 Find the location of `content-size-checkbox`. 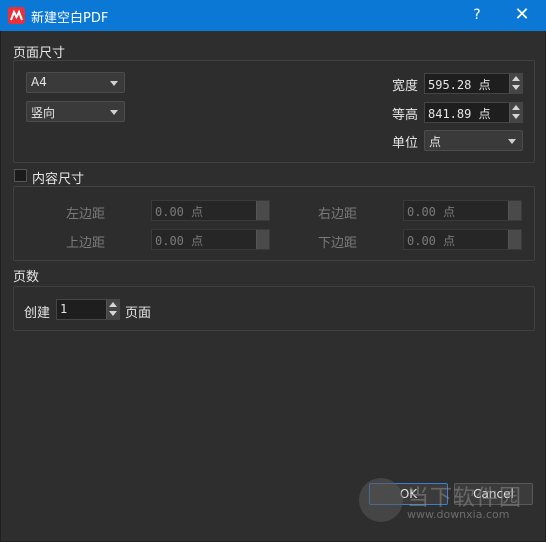

content-size-checkbox is located at coordinates (20, 175).